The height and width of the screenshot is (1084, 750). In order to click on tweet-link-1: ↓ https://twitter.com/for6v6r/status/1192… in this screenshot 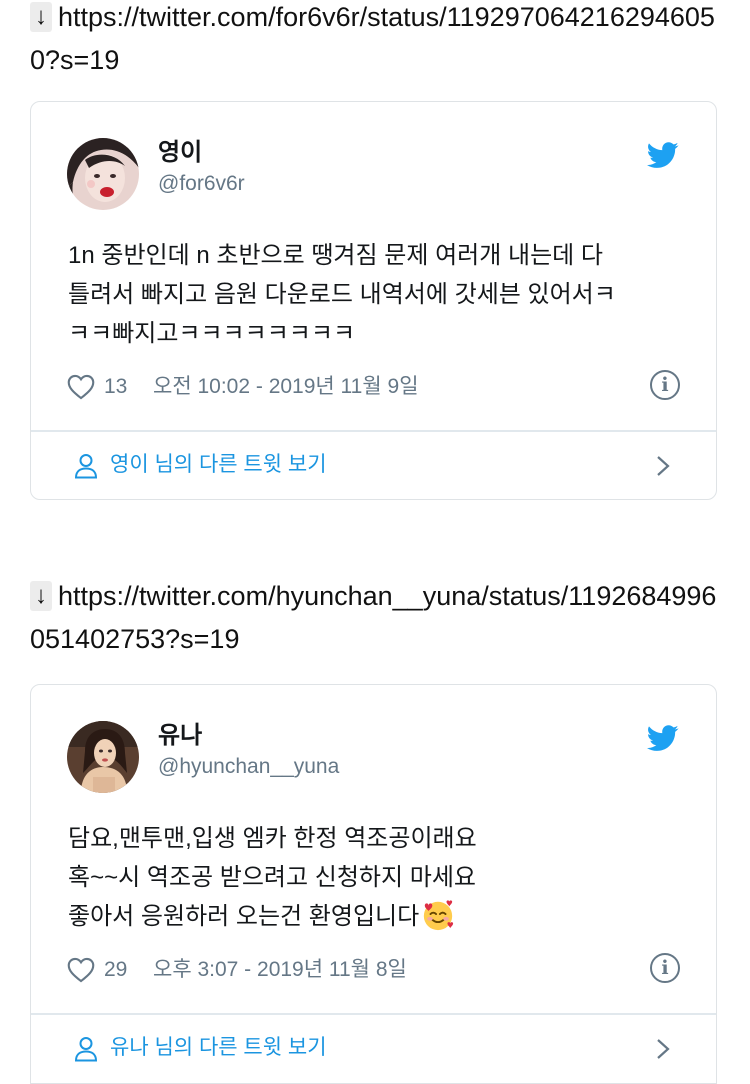, I will do `click(375, 41)`.